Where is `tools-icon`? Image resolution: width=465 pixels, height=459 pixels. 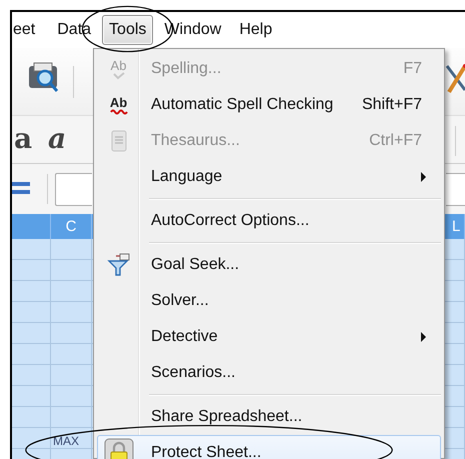
tools-icon is located at coordinates (455, 79).